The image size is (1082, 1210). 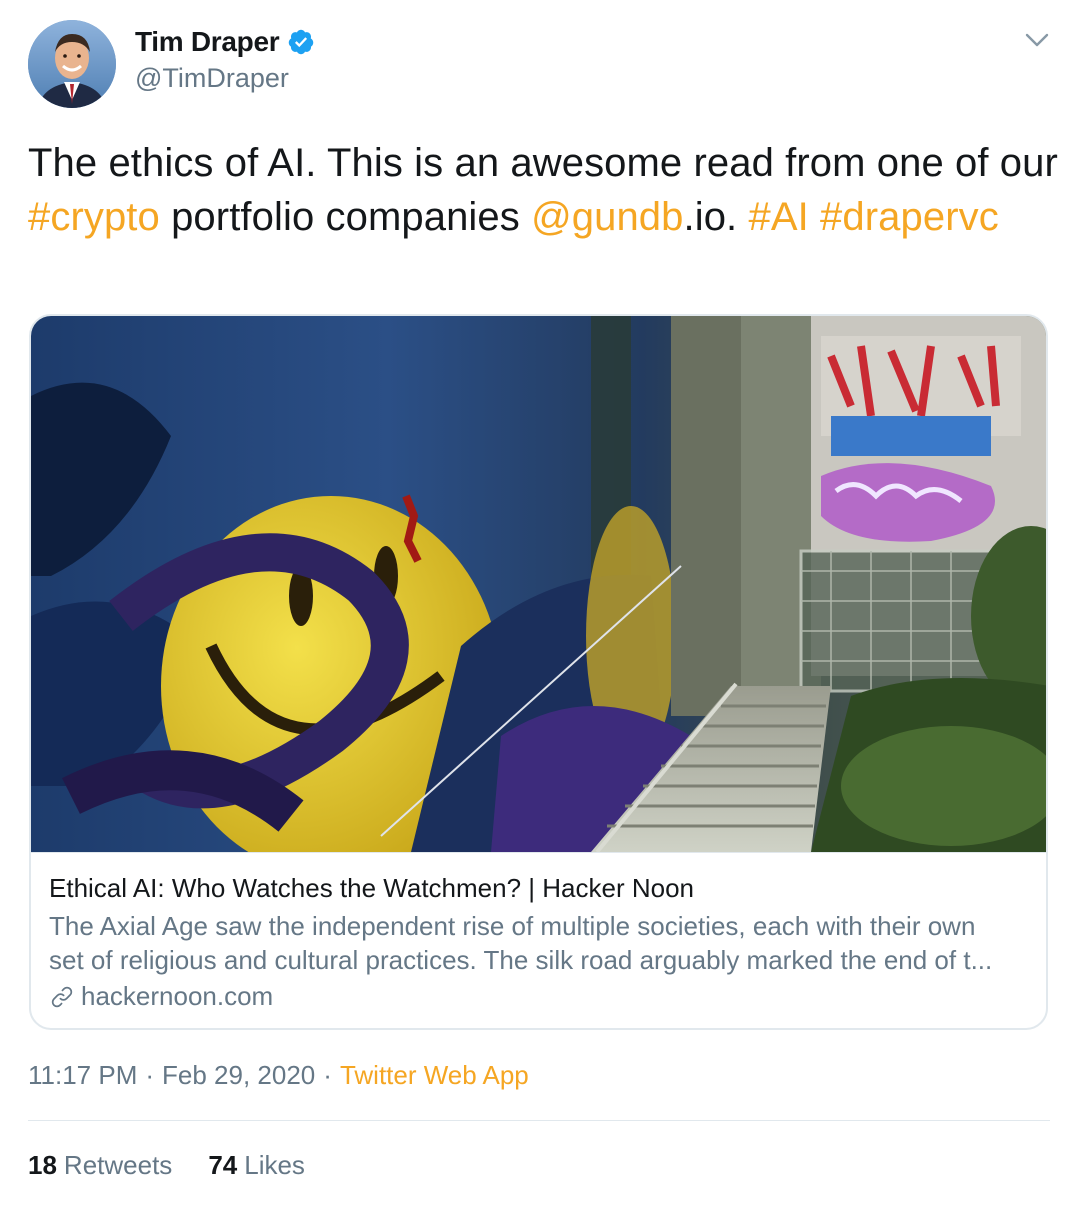 I want to click on tweet-time: 11:17 PM, so click(x=82, y=1075).